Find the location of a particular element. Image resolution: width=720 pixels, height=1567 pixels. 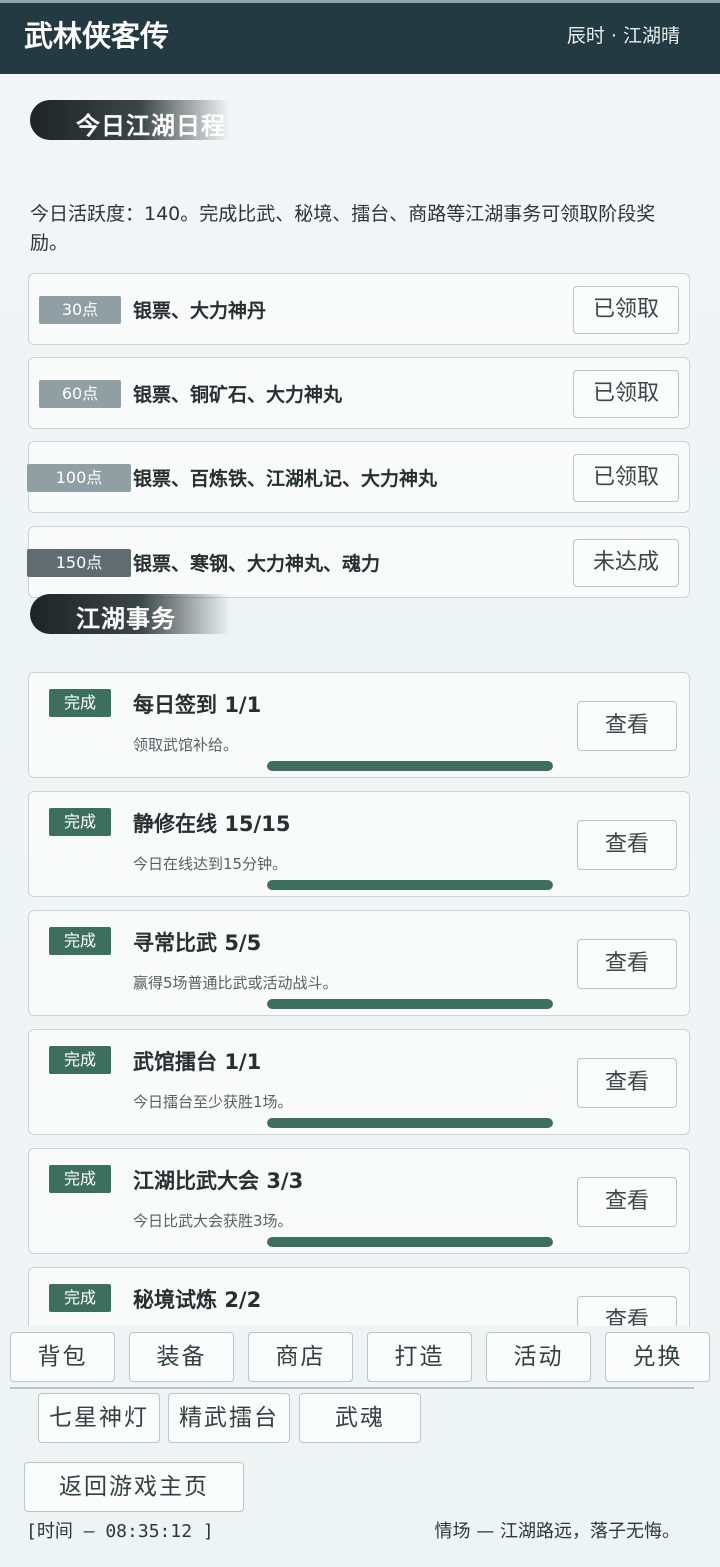

task-title: 秘境试炼 2/2 is located at coordinates (197, 1299).